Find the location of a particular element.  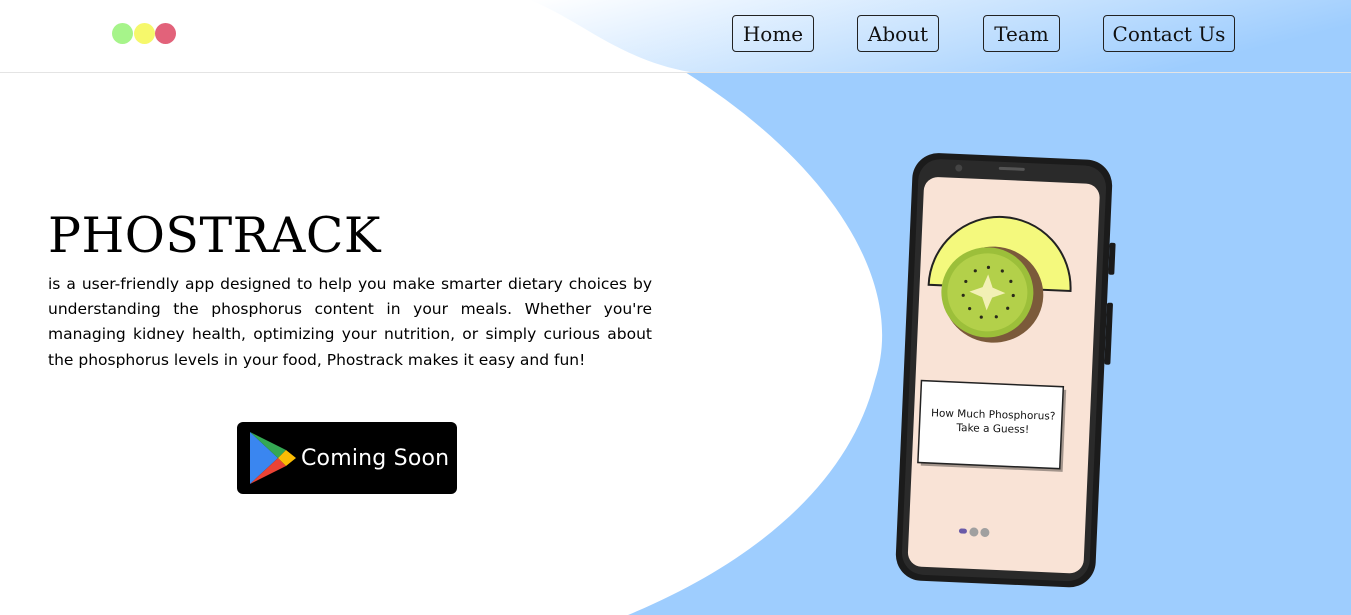

logo-dots is located at coordinates (144, 33).